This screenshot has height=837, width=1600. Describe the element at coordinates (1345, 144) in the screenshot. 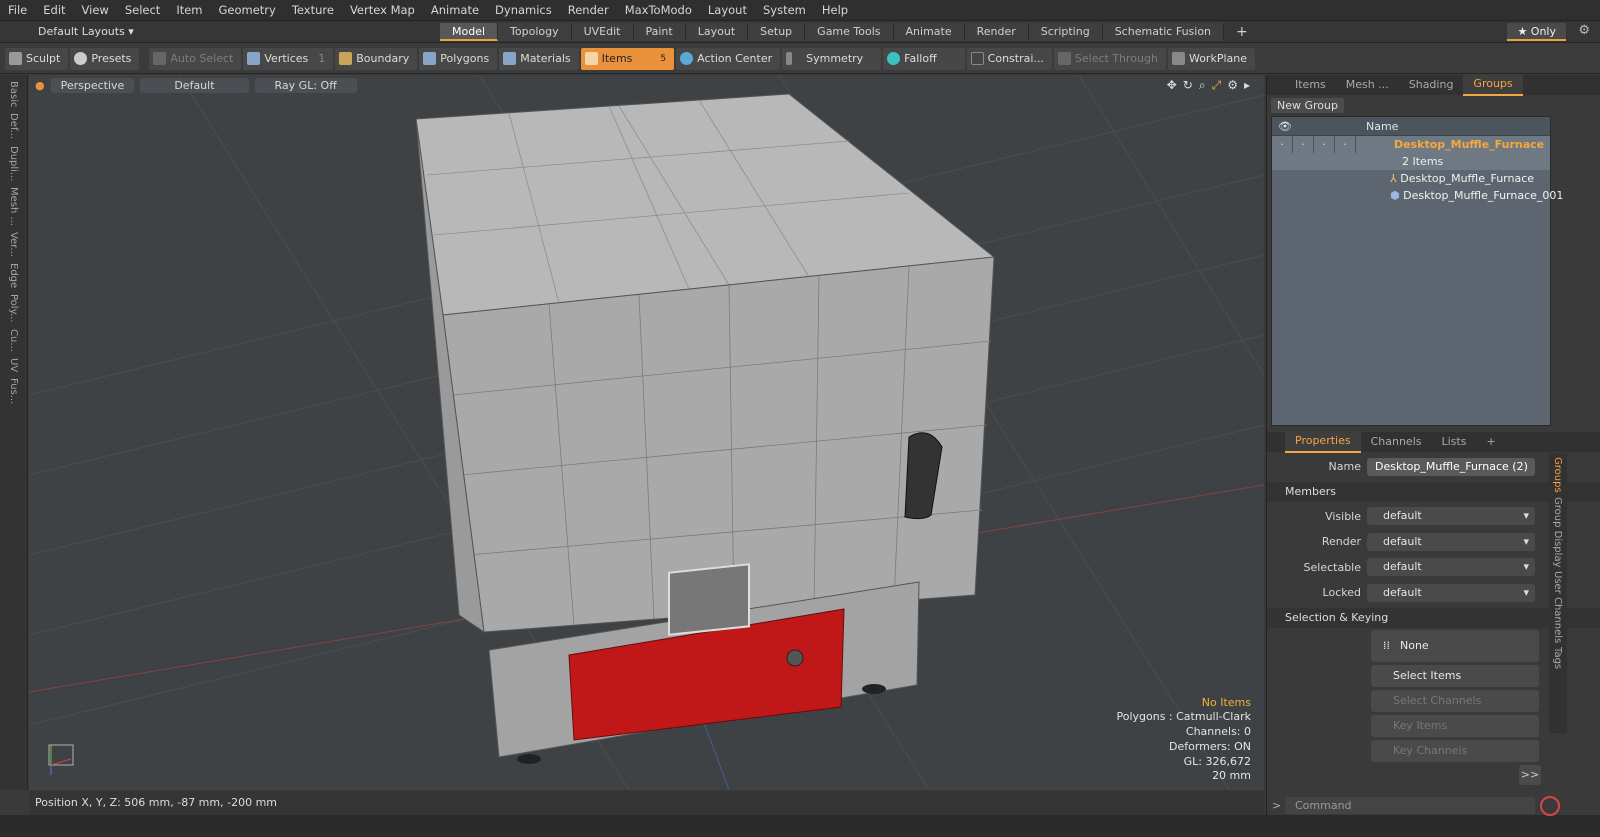

I see `lock-toggle: ·` at that location.